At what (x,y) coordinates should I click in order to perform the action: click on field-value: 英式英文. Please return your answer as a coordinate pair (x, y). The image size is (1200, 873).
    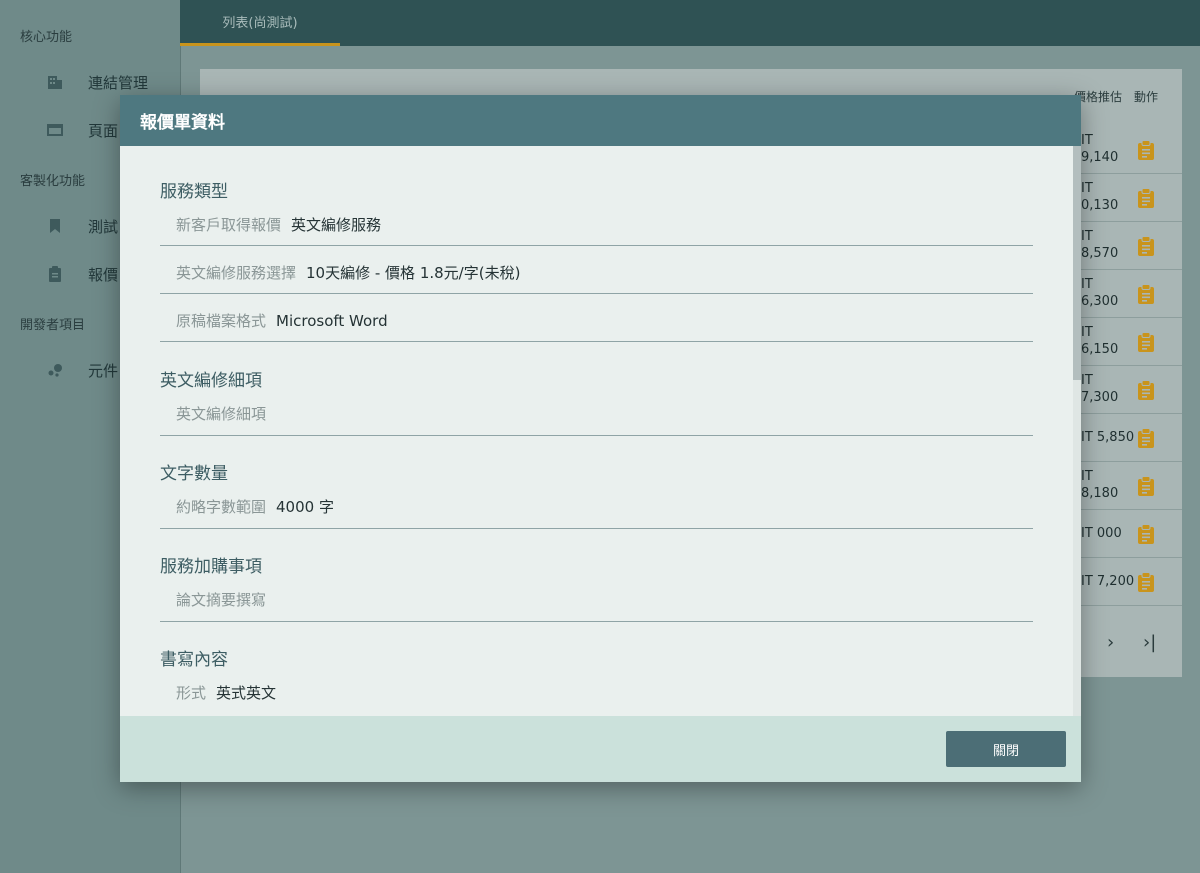
    Looking at the image, I should click on (246, 693).